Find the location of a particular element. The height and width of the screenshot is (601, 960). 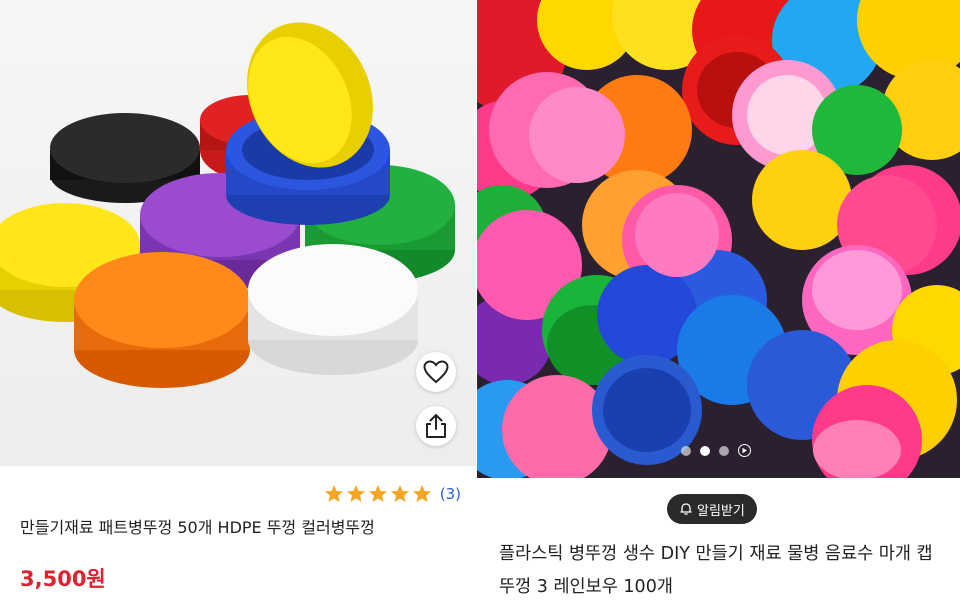

notify-label: 알림받기 is located at coordinates (721, 511).